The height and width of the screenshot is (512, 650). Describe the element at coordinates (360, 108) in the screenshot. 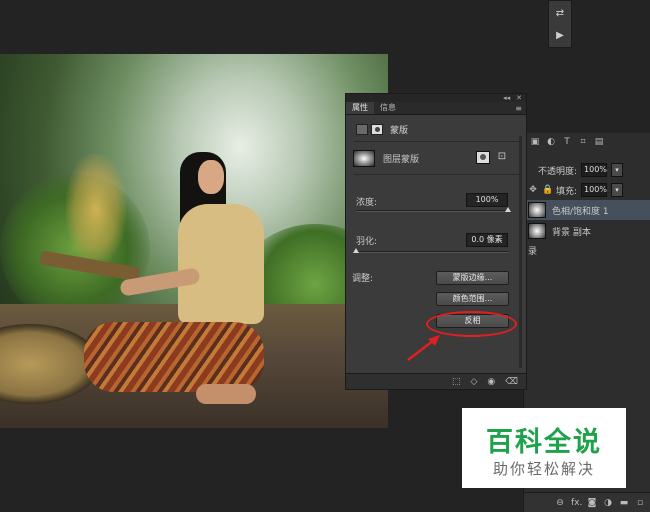

I see `tab-properties: 属性` at that location.